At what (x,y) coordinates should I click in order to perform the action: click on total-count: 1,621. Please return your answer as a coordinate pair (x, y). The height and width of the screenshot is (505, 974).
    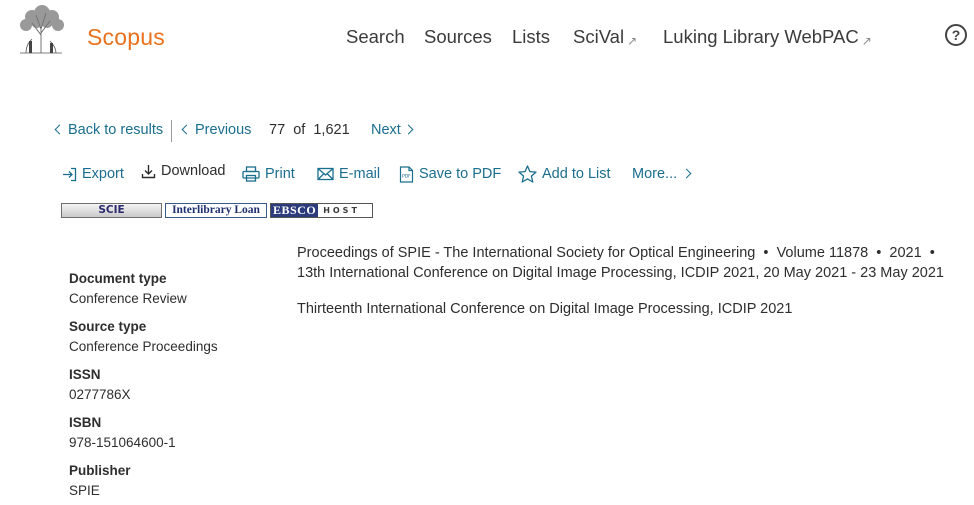
    Looking at the image, I should click on (331, 130).